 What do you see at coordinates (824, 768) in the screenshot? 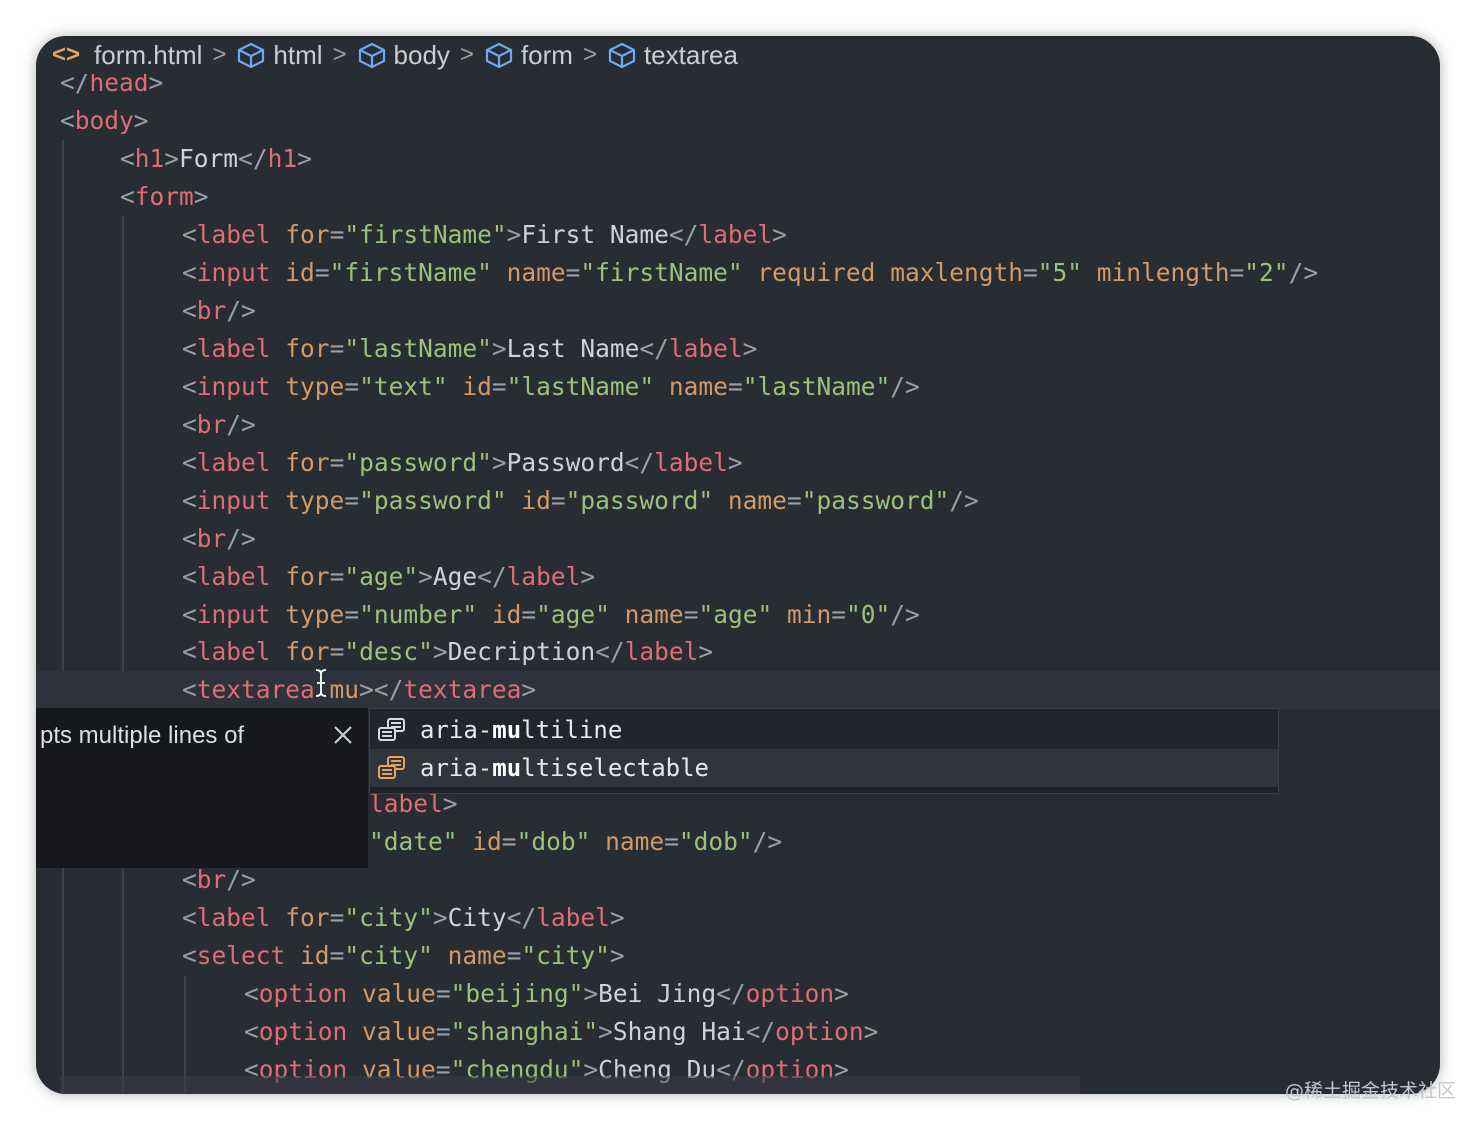
I see `suggestion-item-selected: aria-multiselectable` at bounding box center [824, 768].